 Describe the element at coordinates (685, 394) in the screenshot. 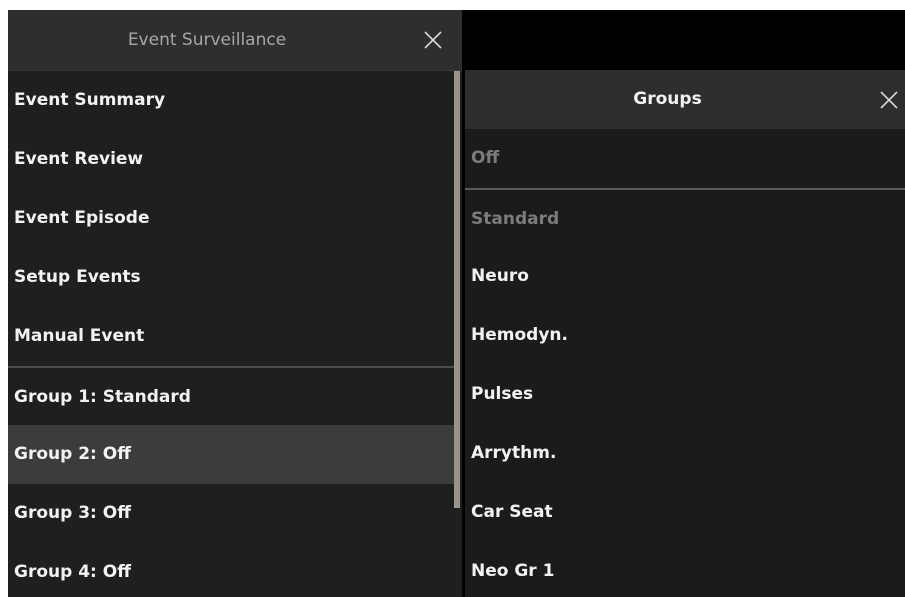

I see `group-option-pulses: Pulses` at that location.